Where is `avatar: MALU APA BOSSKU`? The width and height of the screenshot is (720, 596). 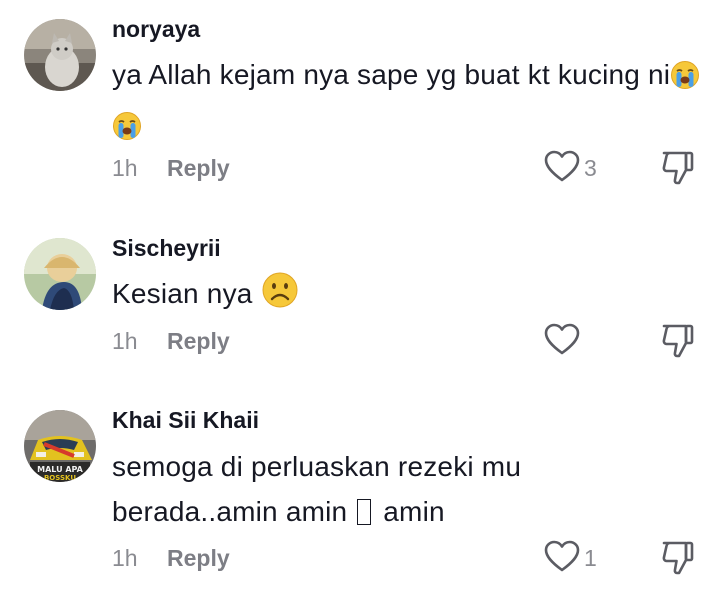 avatar: MALU APA BOSSKU is located at coordinates (60, 446).